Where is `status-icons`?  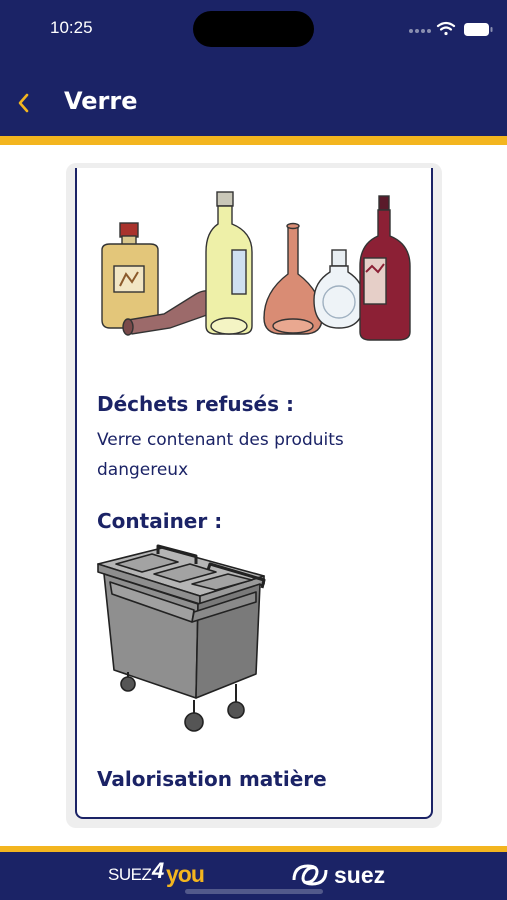 status-icons is located at coordinates (453, 30).